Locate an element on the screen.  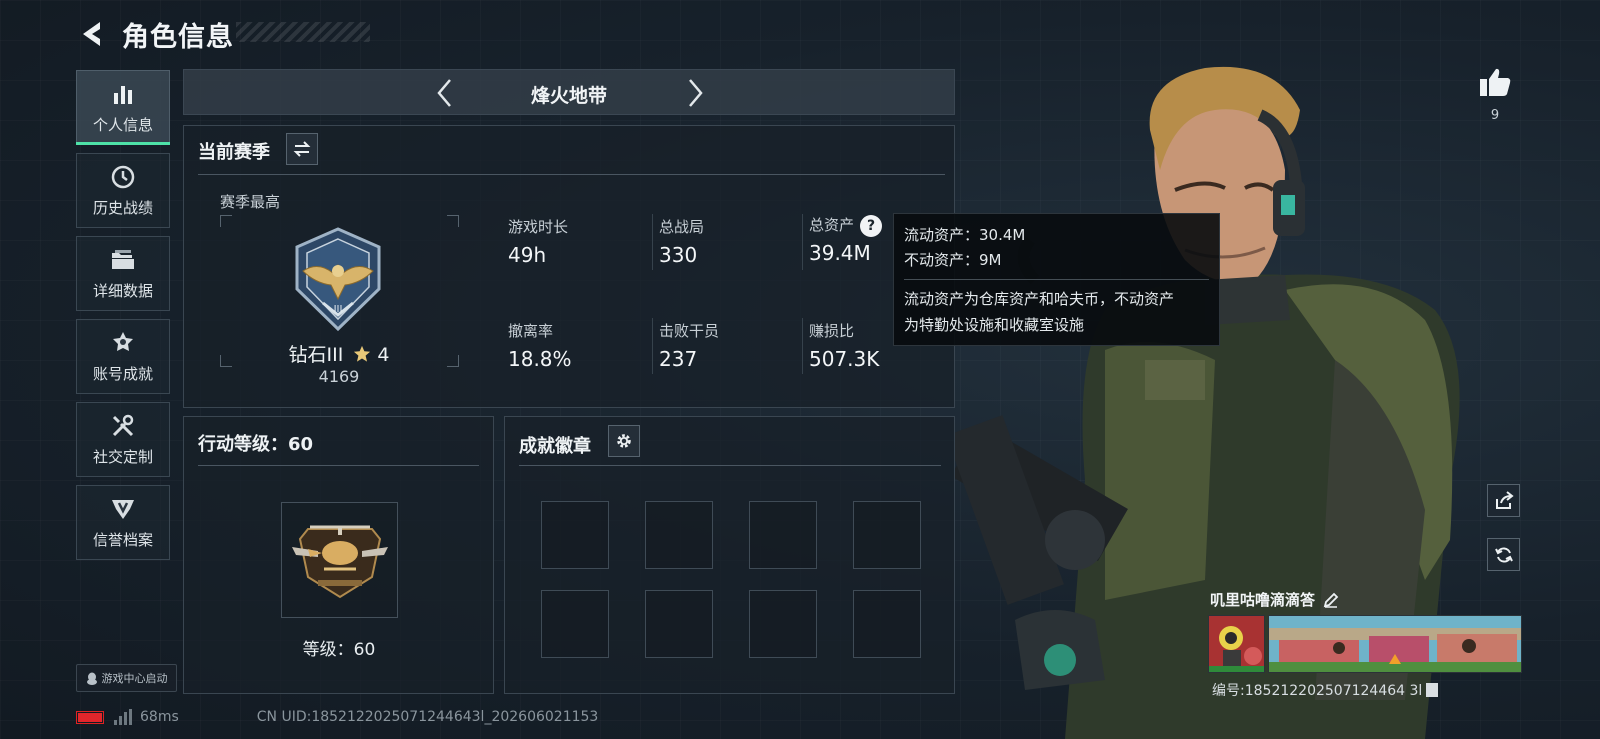
refresh-button is located at coordinates (1503, 554).